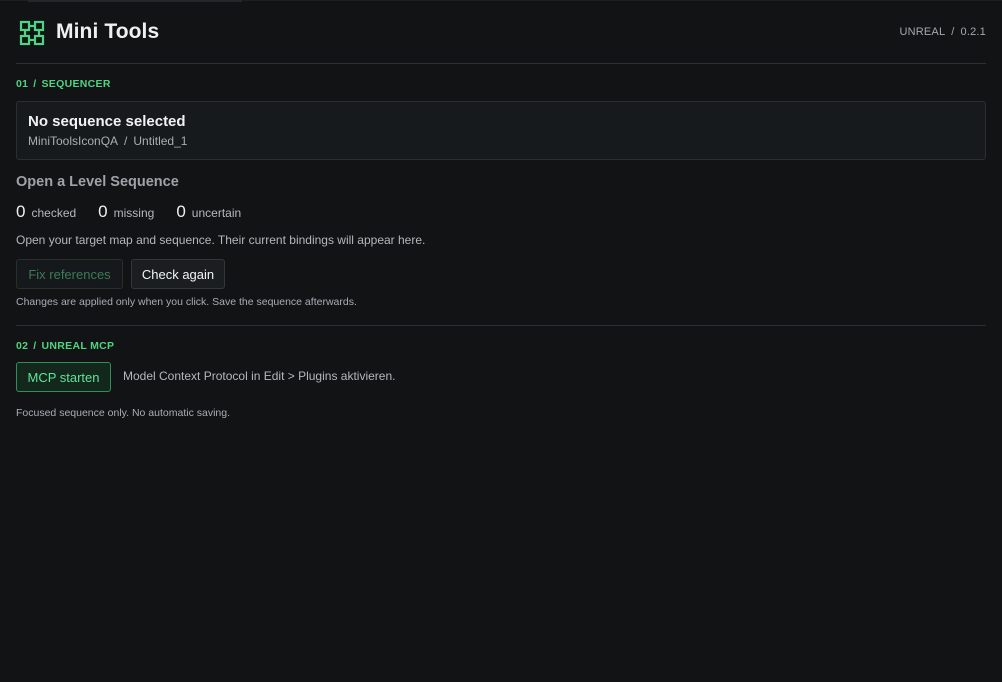  Describe the element at coordinates (501, 33) in the screenshot. I see `app-header: Mini Tools UNREAL / 0.2.1` at that location.